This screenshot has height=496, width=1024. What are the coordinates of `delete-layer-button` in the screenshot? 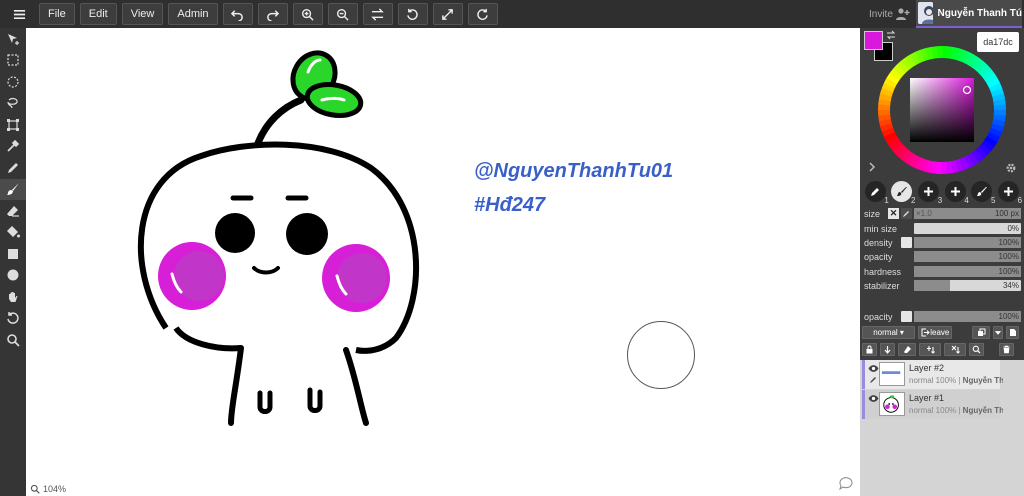 It's located at (1006, 349).